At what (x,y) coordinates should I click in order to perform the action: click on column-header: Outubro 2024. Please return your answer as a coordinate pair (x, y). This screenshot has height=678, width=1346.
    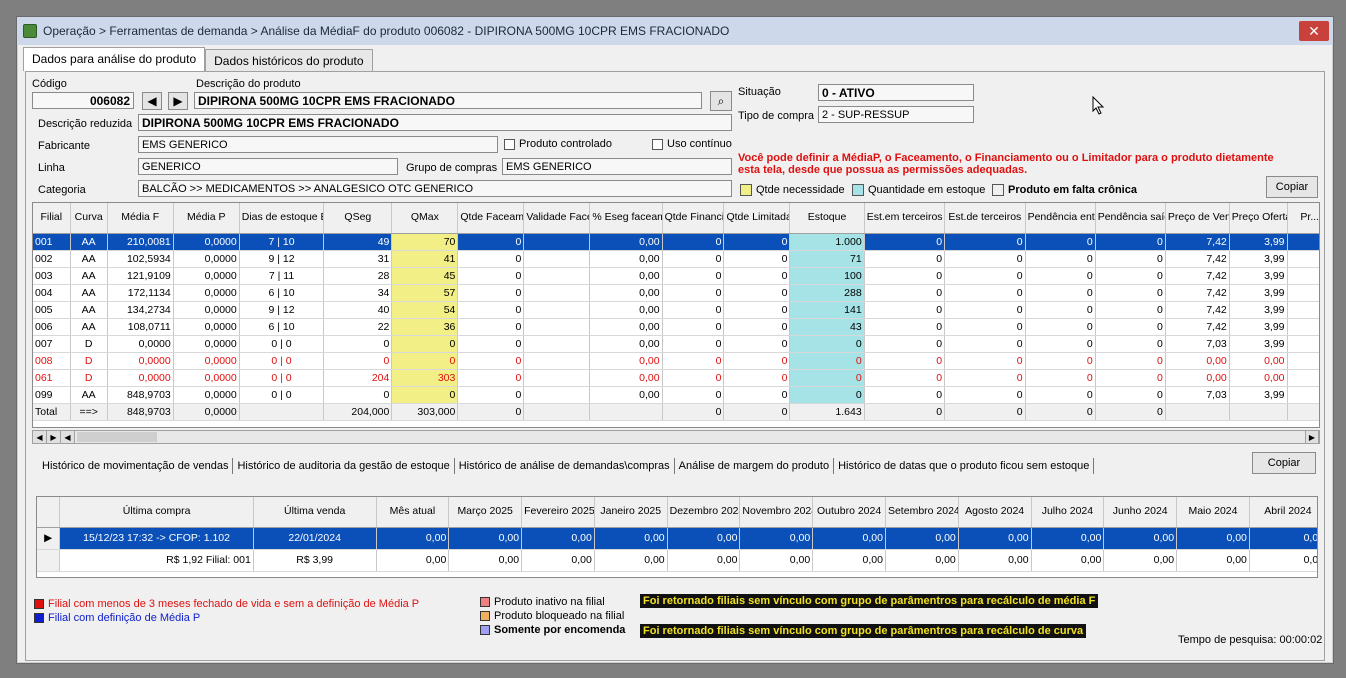
    Looking at the image, I should click on (849, 512).